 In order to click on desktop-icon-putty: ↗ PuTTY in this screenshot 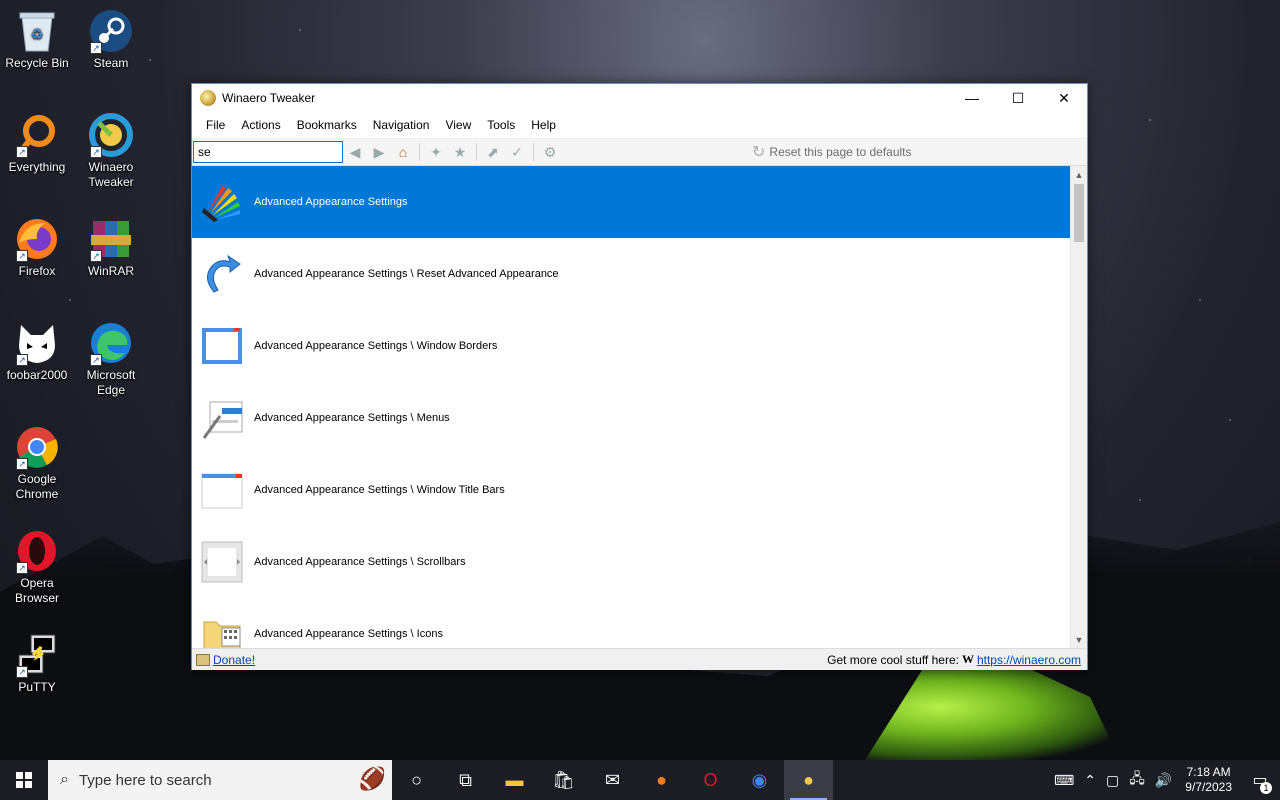, I will do `click(37, 663)`.